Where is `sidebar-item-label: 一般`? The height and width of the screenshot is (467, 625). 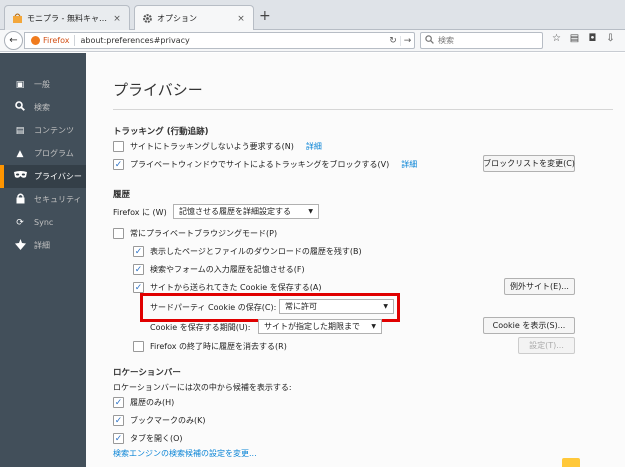 sidebar-item-label: 一般 is located at coordinates (42, 84).